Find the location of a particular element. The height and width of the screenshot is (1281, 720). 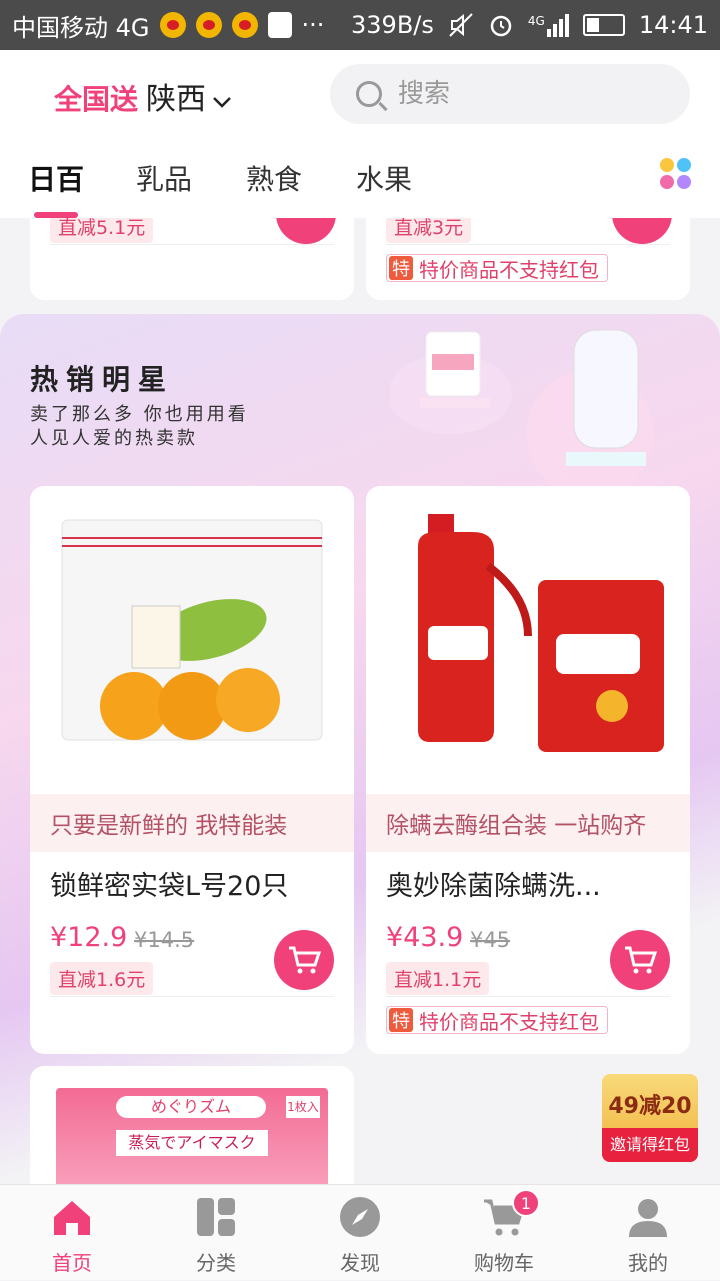

hot-sellers-subtitle: 卖了那么多 你也用用看 is located at coordinates (139, 414).